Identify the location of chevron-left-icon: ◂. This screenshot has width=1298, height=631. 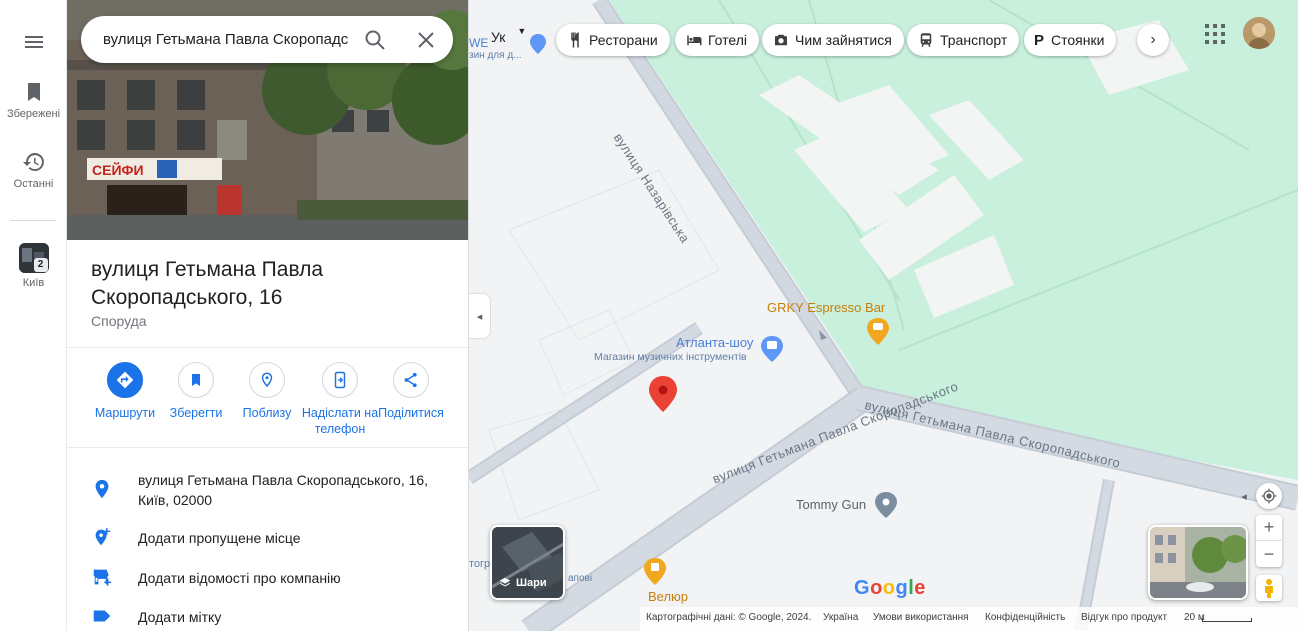
(479, 316).